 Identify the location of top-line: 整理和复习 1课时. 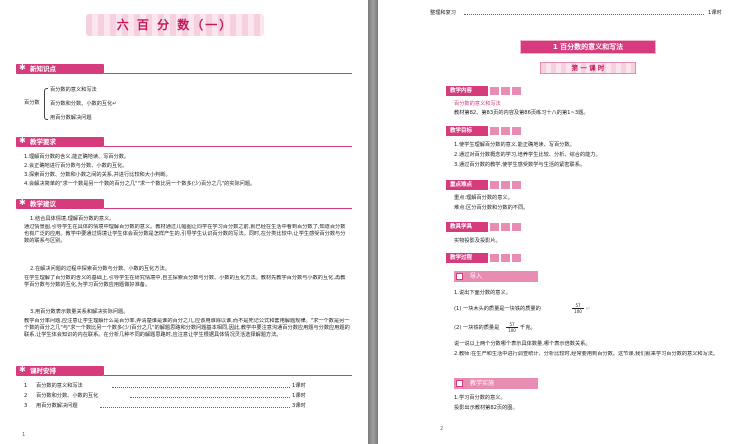
(576, 13).